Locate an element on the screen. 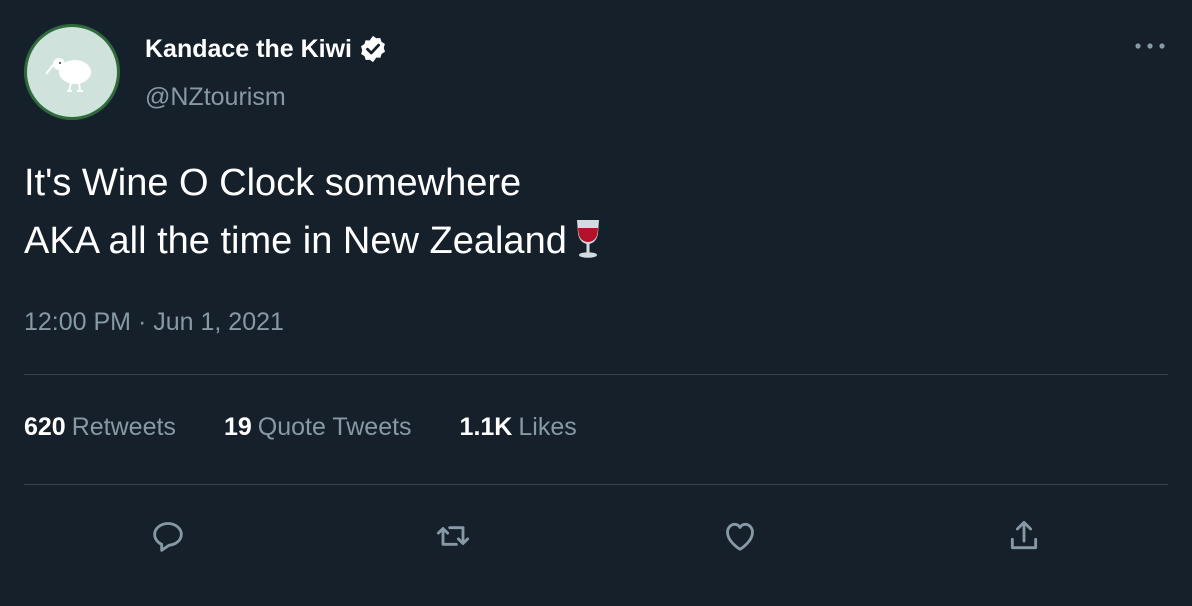  share-button is located at coordinates (1024, 536).